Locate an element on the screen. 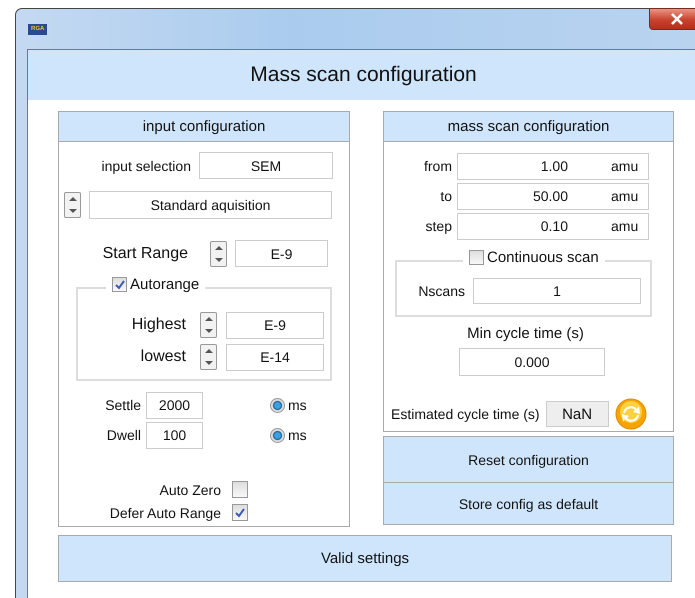 This screenshot has width=695, height=598. checkbox-label: Continuous scan is located at coordinates (543, 257).